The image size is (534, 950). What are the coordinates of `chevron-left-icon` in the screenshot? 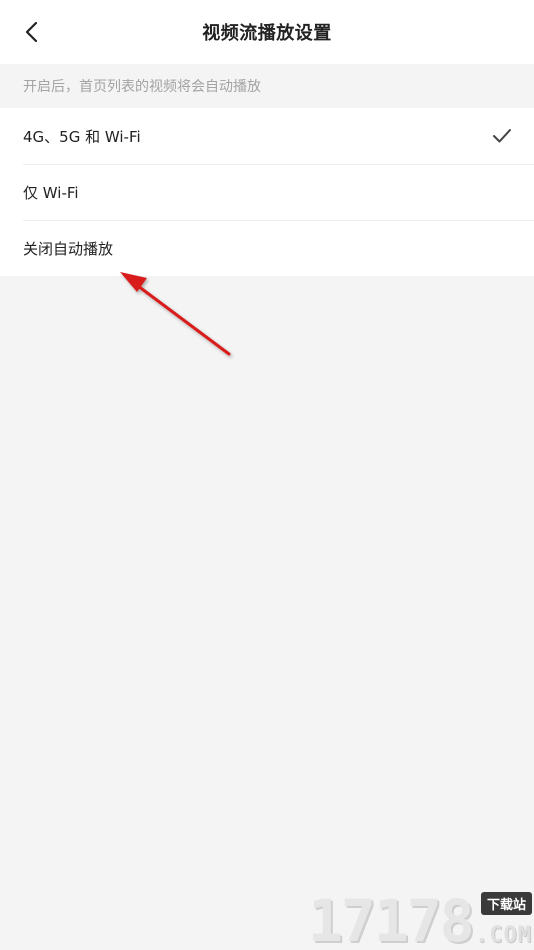 It's located at (31, 32).